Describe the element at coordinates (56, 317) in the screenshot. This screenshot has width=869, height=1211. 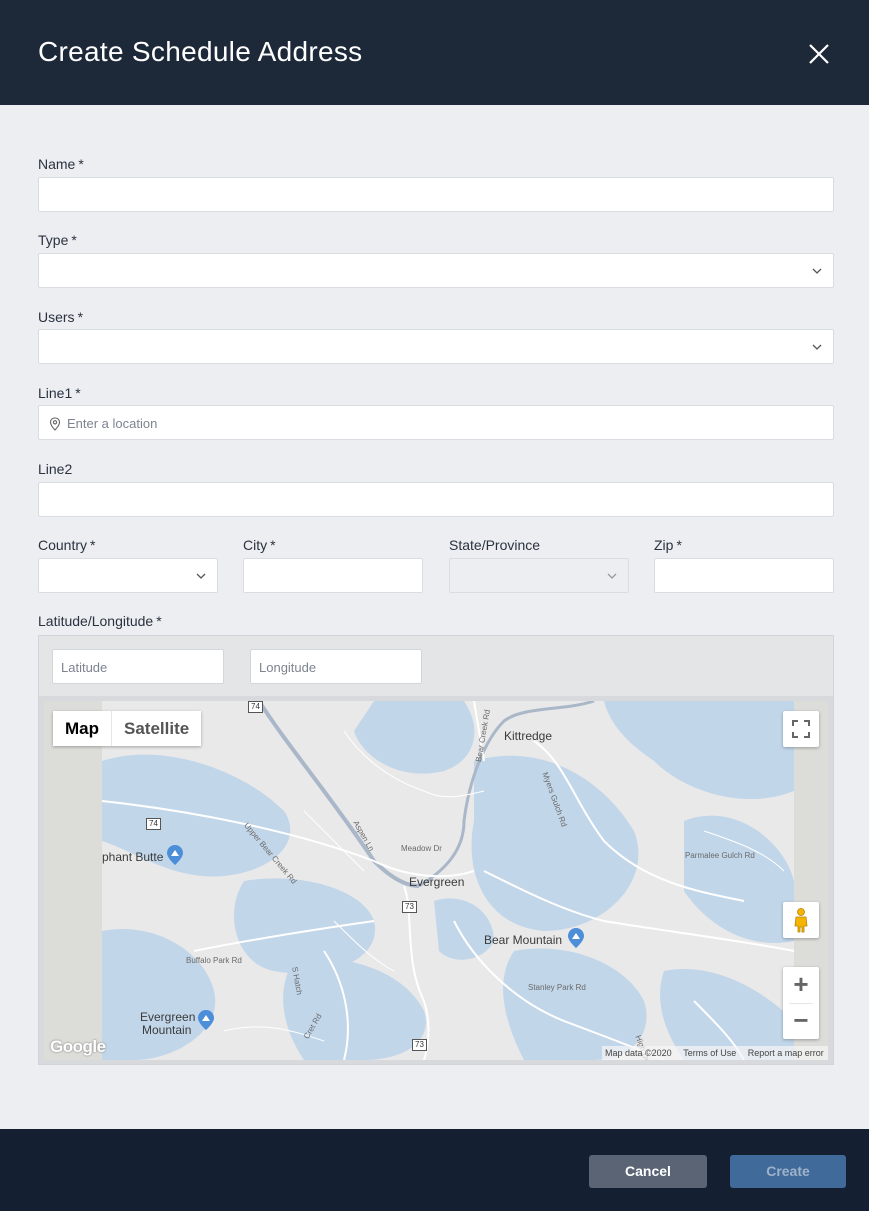
I see `users-label-text: Users` at that location.